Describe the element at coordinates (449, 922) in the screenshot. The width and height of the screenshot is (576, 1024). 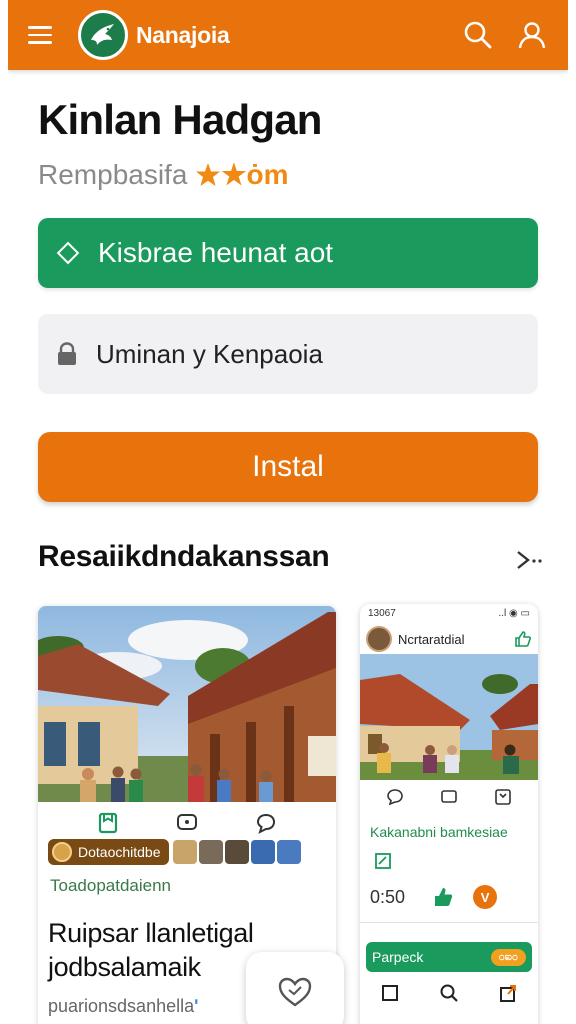
I see `divider` at that location.